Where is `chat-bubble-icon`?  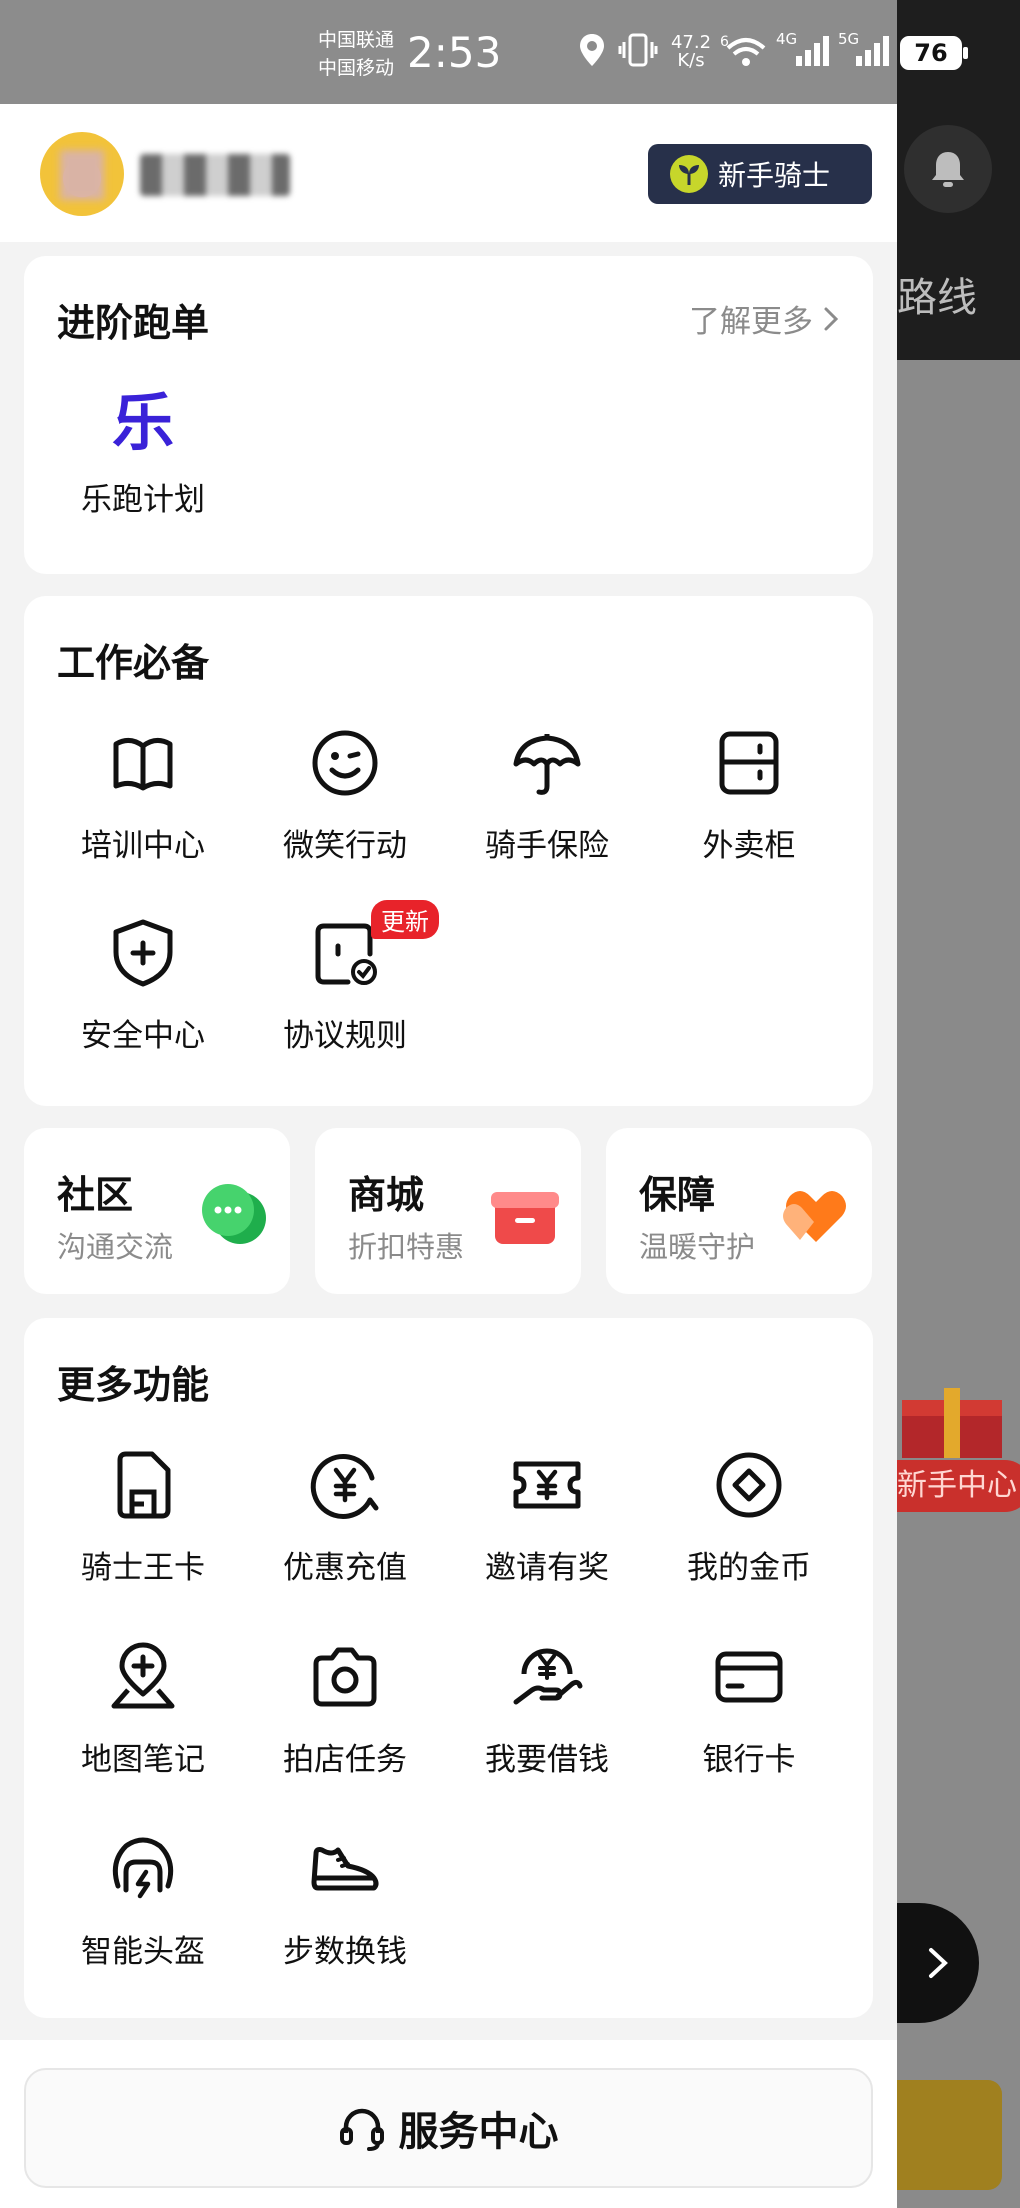 chat-bubble-icon is located at coordinates (234, 1214).